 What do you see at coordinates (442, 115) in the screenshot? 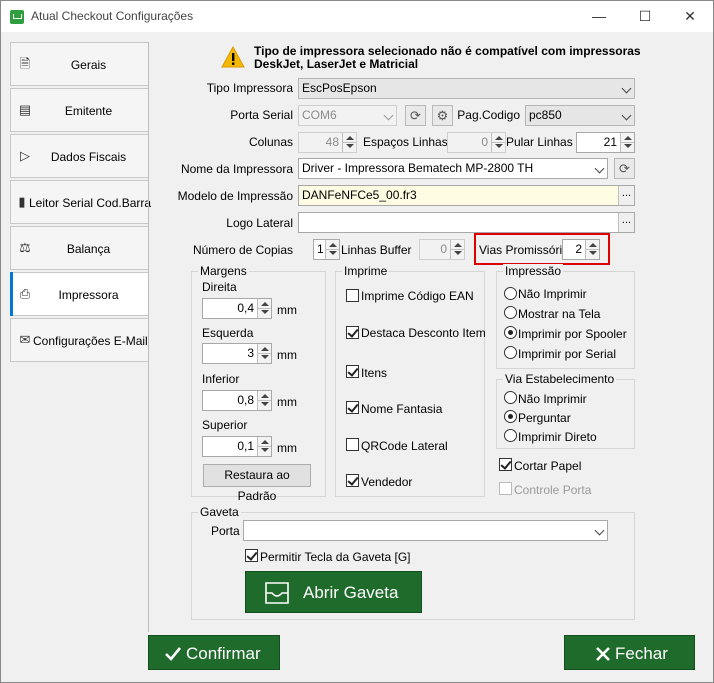
I see `port-settings-button: ⚙` at bounding box center [442, 115].